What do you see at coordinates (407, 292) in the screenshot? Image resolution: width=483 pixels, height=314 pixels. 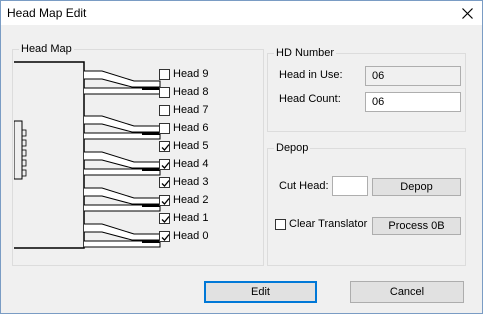 I see `cancel-button: Cancel` at bounding box center [407, 292].